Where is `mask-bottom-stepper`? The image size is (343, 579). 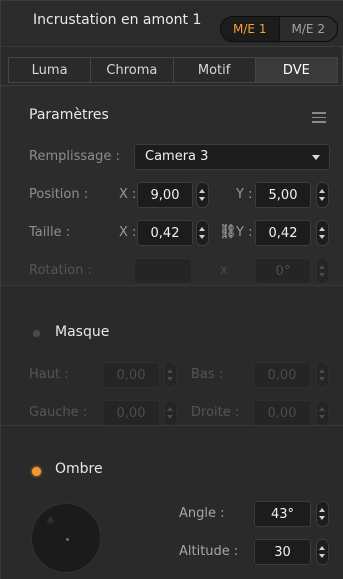
mask-bottom-stepper is located at coordinates (322, 375).